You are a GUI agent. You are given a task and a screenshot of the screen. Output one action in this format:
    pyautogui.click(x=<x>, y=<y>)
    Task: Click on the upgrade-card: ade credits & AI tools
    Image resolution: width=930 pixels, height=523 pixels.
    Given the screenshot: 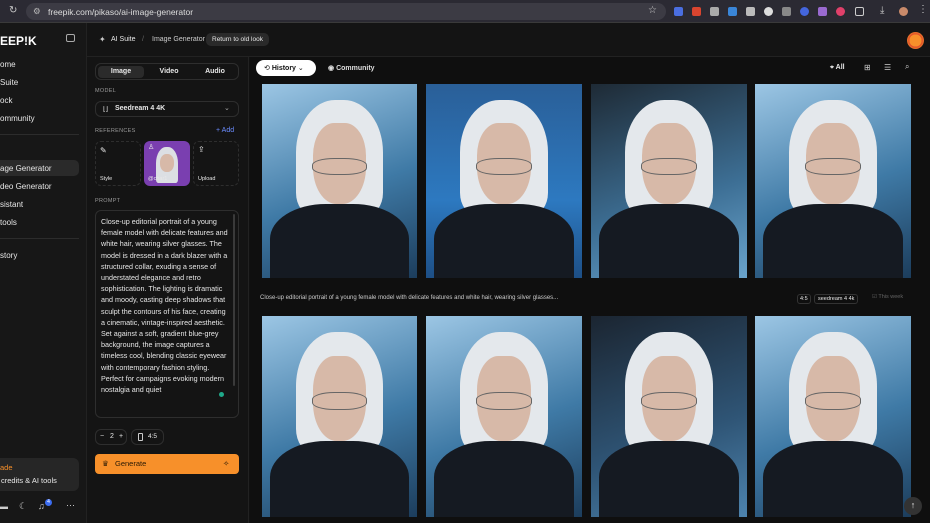 What is the action you would take?
    pyautogui.click(x=39, y=474)
    